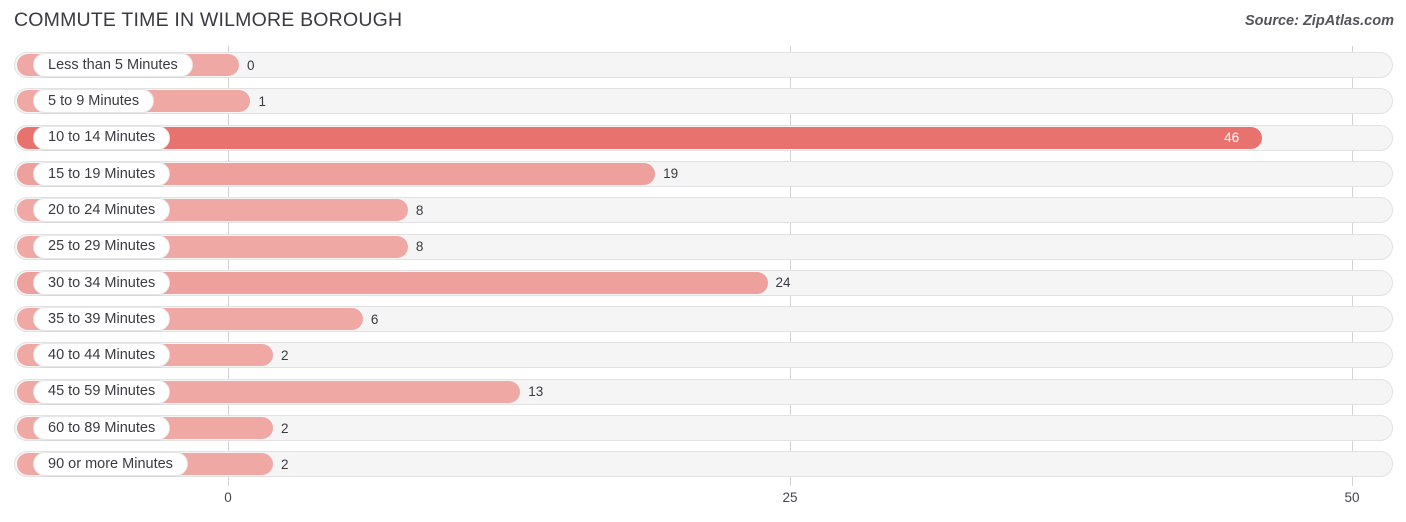 The image size is (1406, 522). Describe the element at coordinates (790, 497) in the screenshot. I see `x-axis-tick-label: 25` at that location.